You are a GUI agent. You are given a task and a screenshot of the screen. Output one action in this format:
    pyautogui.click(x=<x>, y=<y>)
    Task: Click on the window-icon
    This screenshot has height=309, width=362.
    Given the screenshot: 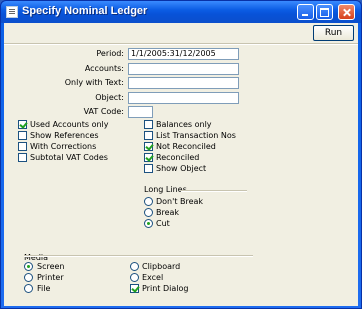 What is the action you would take?
    pyautogui.click(x=12, y=12)
    